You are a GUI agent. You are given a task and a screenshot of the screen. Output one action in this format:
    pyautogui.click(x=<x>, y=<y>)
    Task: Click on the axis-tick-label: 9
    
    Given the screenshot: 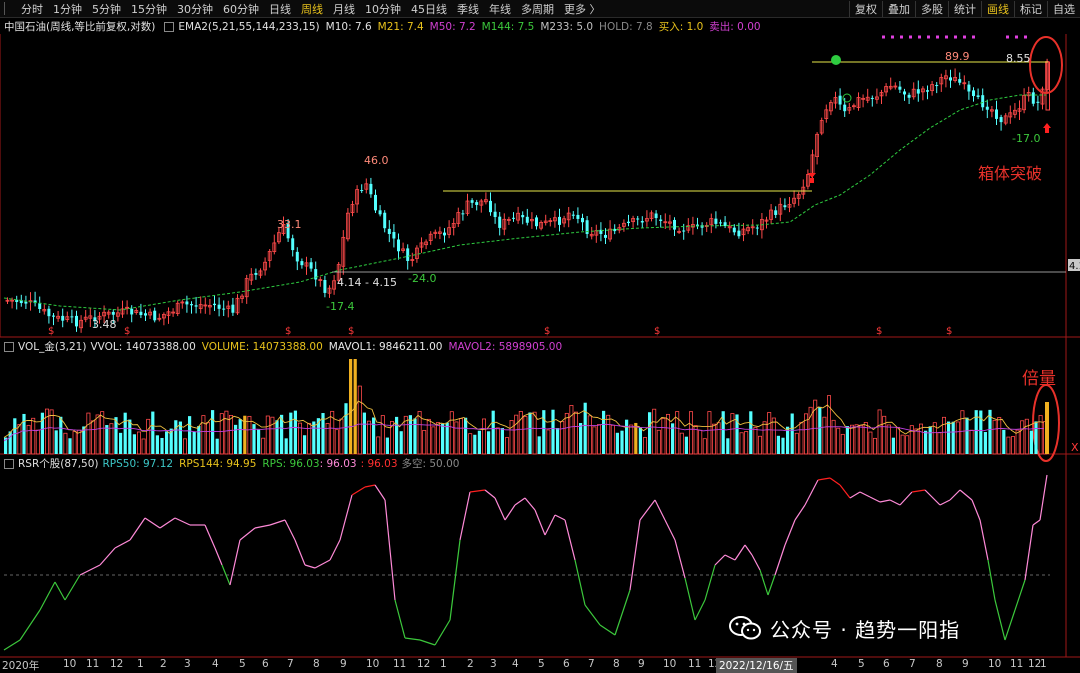 What is the action you would take?
    pyautogui.click(x=343, y=664)
    